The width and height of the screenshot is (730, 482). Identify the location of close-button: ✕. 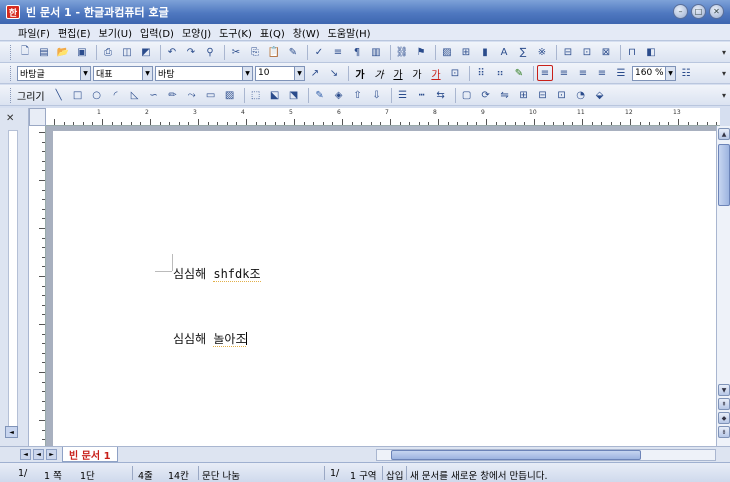
(716, 11).